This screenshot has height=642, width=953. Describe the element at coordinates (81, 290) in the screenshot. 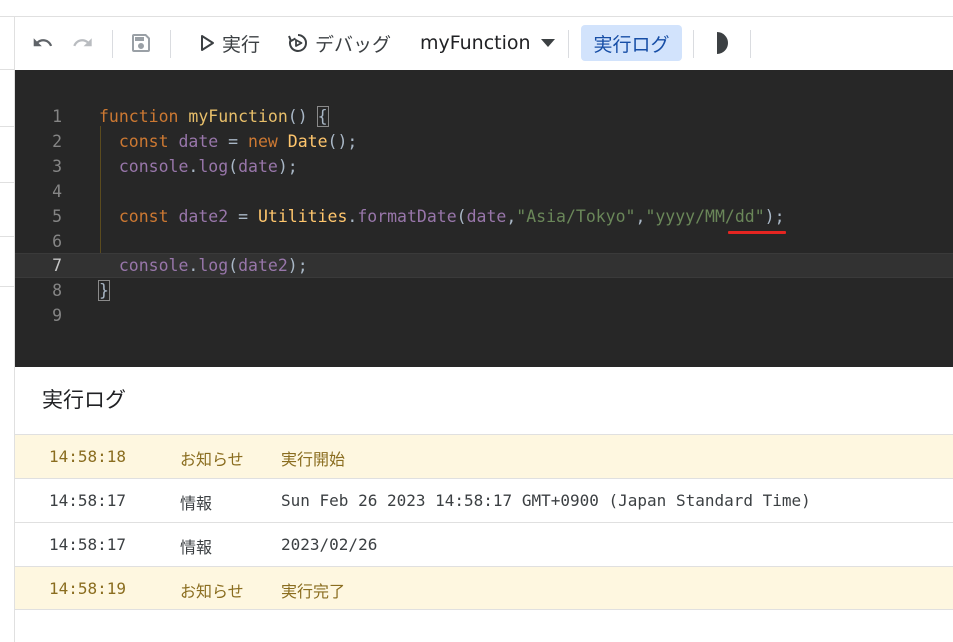

I see `code-line: 8 }` at that location.